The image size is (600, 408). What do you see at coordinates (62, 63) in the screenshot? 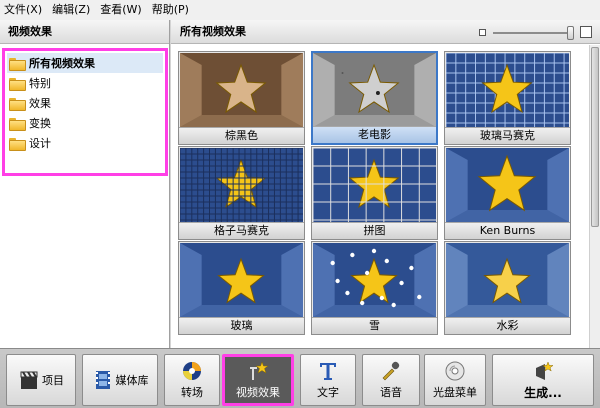
I see `category-label: 所有视频效果` at bounding box center [62, 63].